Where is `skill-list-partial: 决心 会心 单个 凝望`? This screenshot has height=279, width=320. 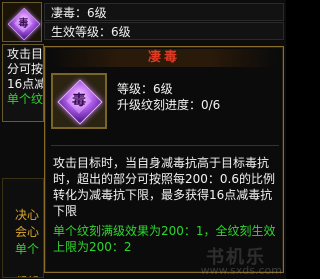
skill-list-partial: 决心 会心 单个 凝望 is located at coordinates (23, 228).